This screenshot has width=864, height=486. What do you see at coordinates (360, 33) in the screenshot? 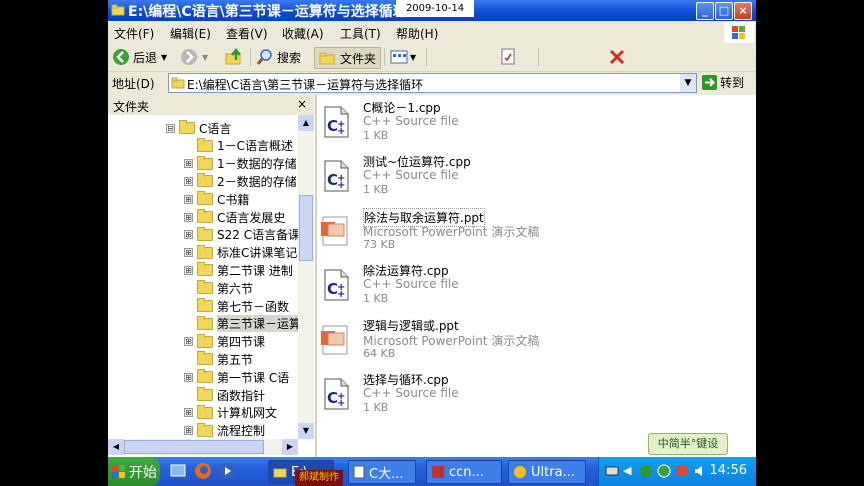
I see `menu-tools: 工具(T)` at bounding box center [360, 33].